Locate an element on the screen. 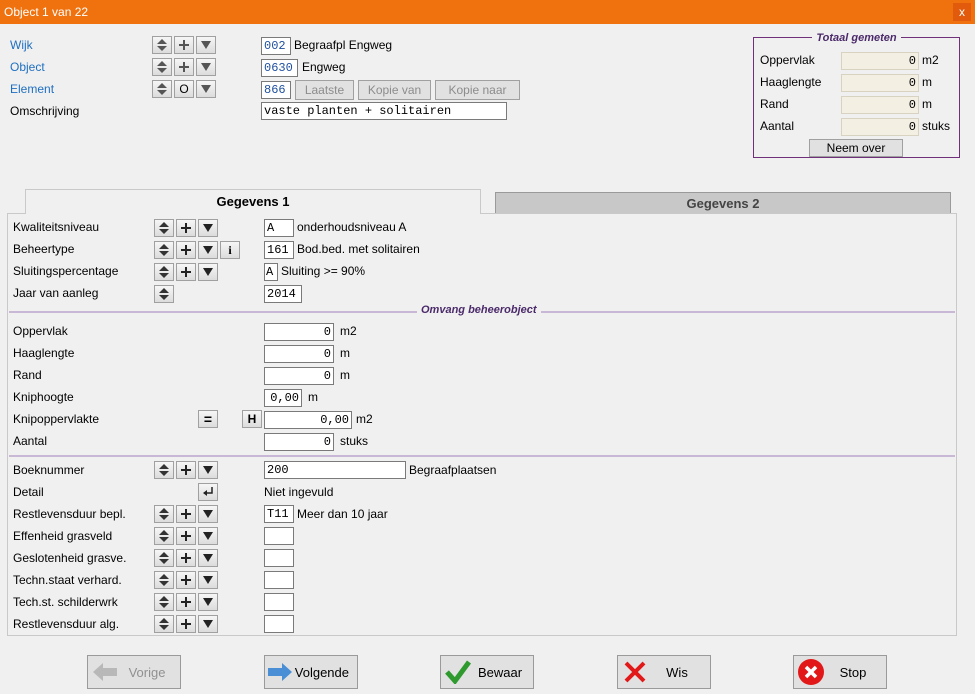 The width and height of the screenshot is (975, 694). arrow-right-icon is located at coordinates (280, 672).